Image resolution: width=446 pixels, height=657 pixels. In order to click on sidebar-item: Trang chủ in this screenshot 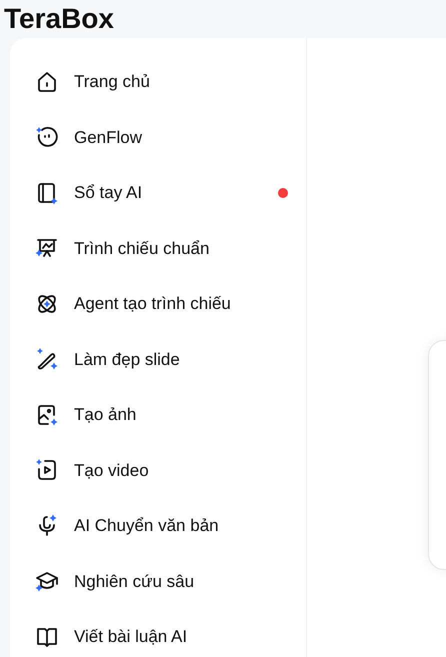, I will do `click(158, 82)`.